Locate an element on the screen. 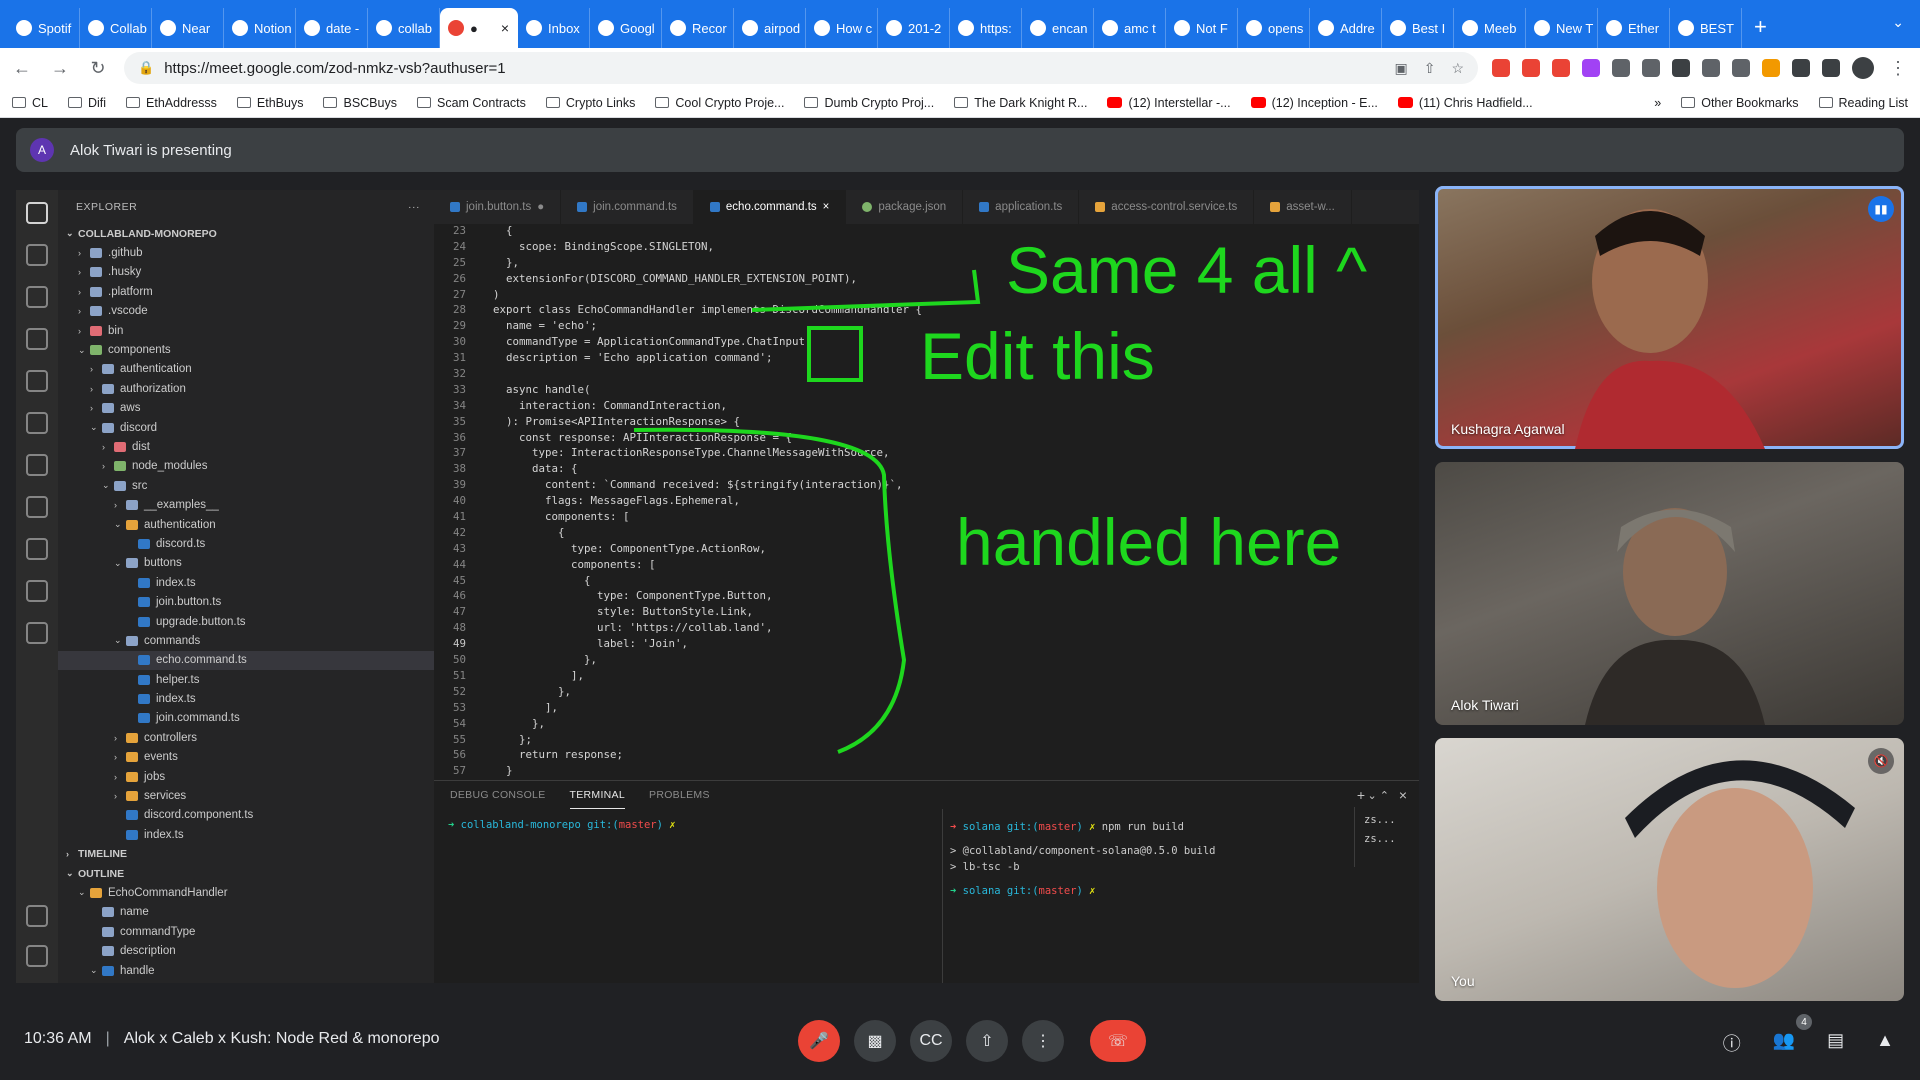  panel-section-header: › TIMELINE is located at coordinates (246, 854).